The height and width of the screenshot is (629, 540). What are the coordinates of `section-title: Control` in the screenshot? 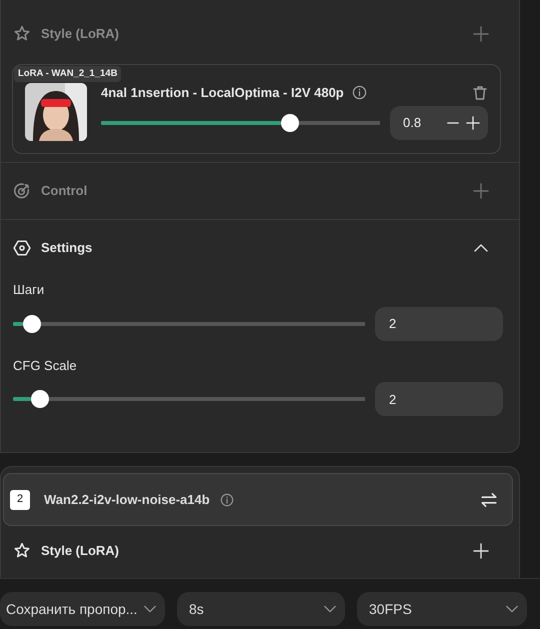 It's located at (64, 191).